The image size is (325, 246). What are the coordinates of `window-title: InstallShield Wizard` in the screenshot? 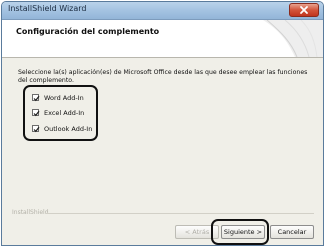 It's located at (47, 8).